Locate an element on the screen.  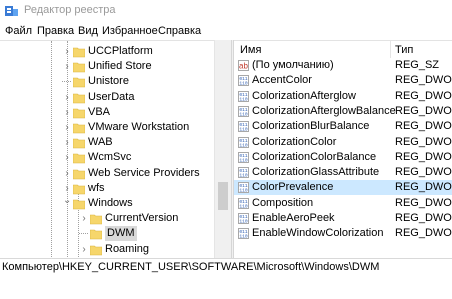
tree-item-label: VBA is located at coordinates (99, 112).